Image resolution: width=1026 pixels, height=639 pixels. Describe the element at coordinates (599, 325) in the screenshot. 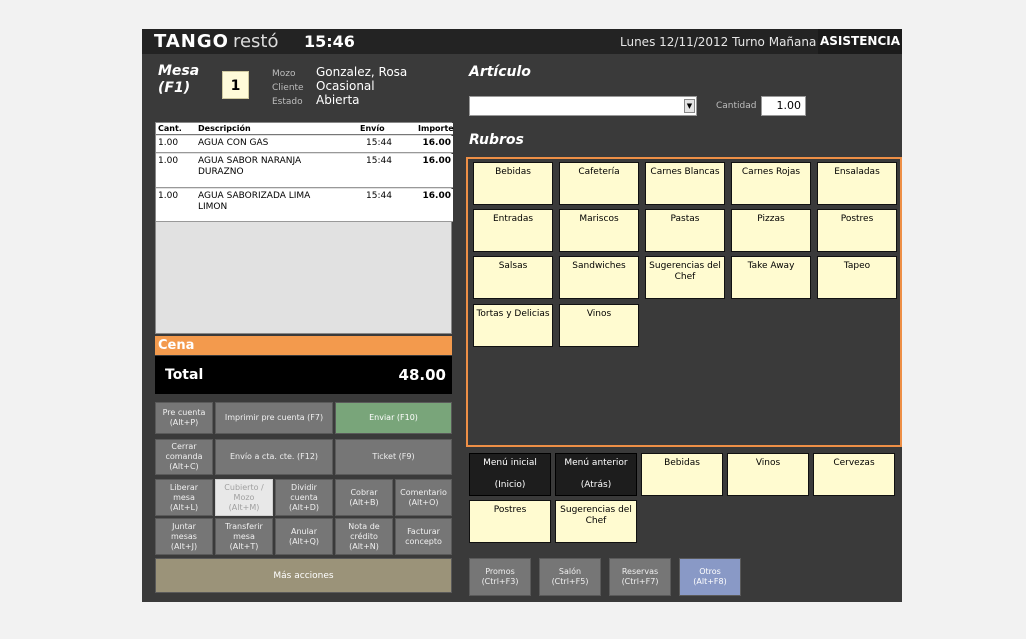

I see `rubro-vinos: Vinos` at that location.